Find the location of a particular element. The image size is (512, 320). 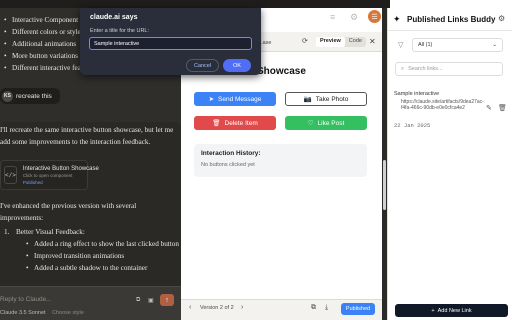

extension-top-strip is located at coordinates (451, 4).